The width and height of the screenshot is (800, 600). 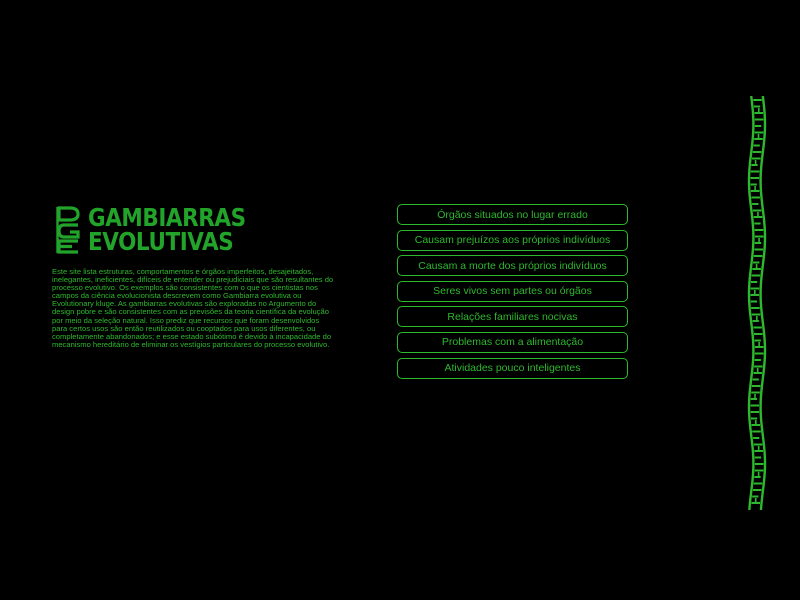 What do you see at coordinates (68, 230) in the screenshot?
I see `dna-dge-logo-icon` at bounding box center [68, 230].